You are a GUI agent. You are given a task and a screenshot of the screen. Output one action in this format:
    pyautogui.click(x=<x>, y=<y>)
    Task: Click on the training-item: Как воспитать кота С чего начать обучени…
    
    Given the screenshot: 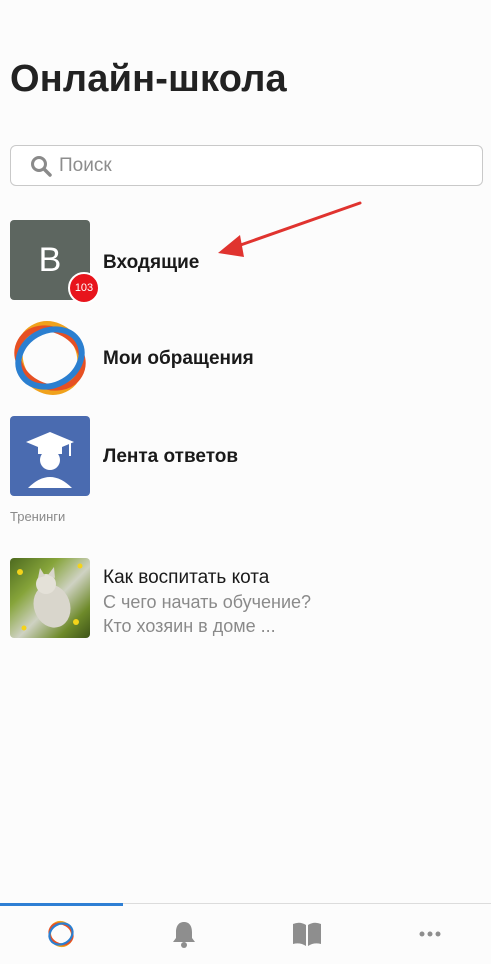 What is the action you would take?
    pyautogui.click(x=160, y=598)
    